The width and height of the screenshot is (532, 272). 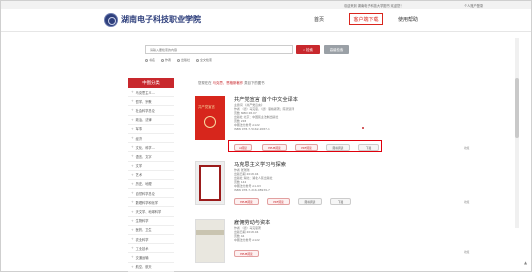 What do you see at coordinates (166, 60) in the screenshot?
I see `scope-radio-author: 作者` at bounding box center [166, 60].